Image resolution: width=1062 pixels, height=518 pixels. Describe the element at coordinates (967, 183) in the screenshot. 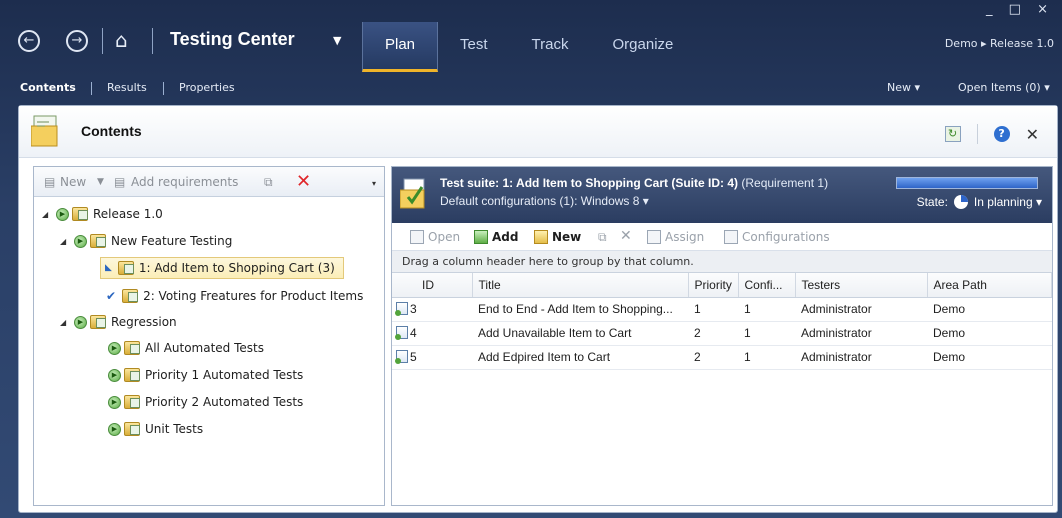

I see `suite-progress-bar` at that location.